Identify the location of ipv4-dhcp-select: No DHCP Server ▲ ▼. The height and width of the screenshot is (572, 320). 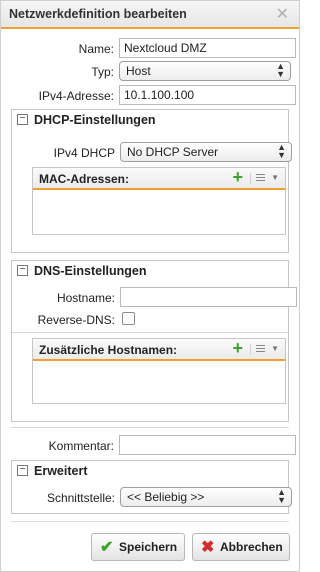
(206, 152).